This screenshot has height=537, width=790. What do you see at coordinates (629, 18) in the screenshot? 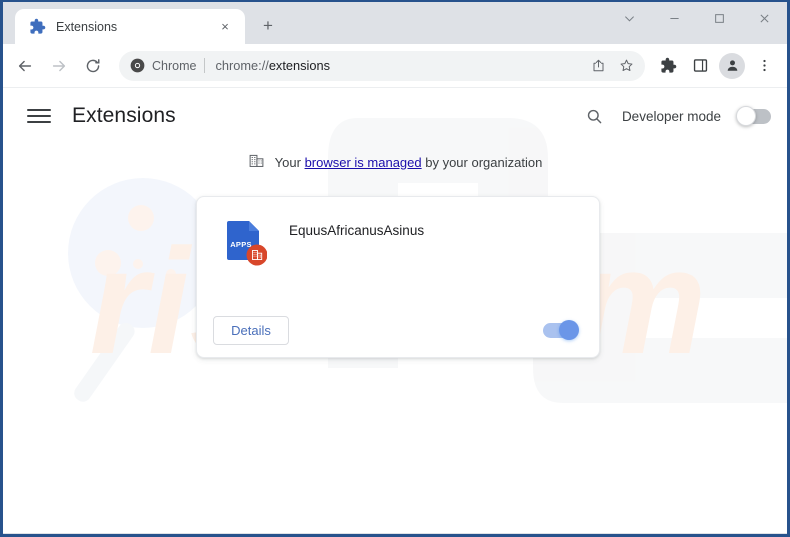
I see `chevron-down-icon` at bounding box center [629, 18].